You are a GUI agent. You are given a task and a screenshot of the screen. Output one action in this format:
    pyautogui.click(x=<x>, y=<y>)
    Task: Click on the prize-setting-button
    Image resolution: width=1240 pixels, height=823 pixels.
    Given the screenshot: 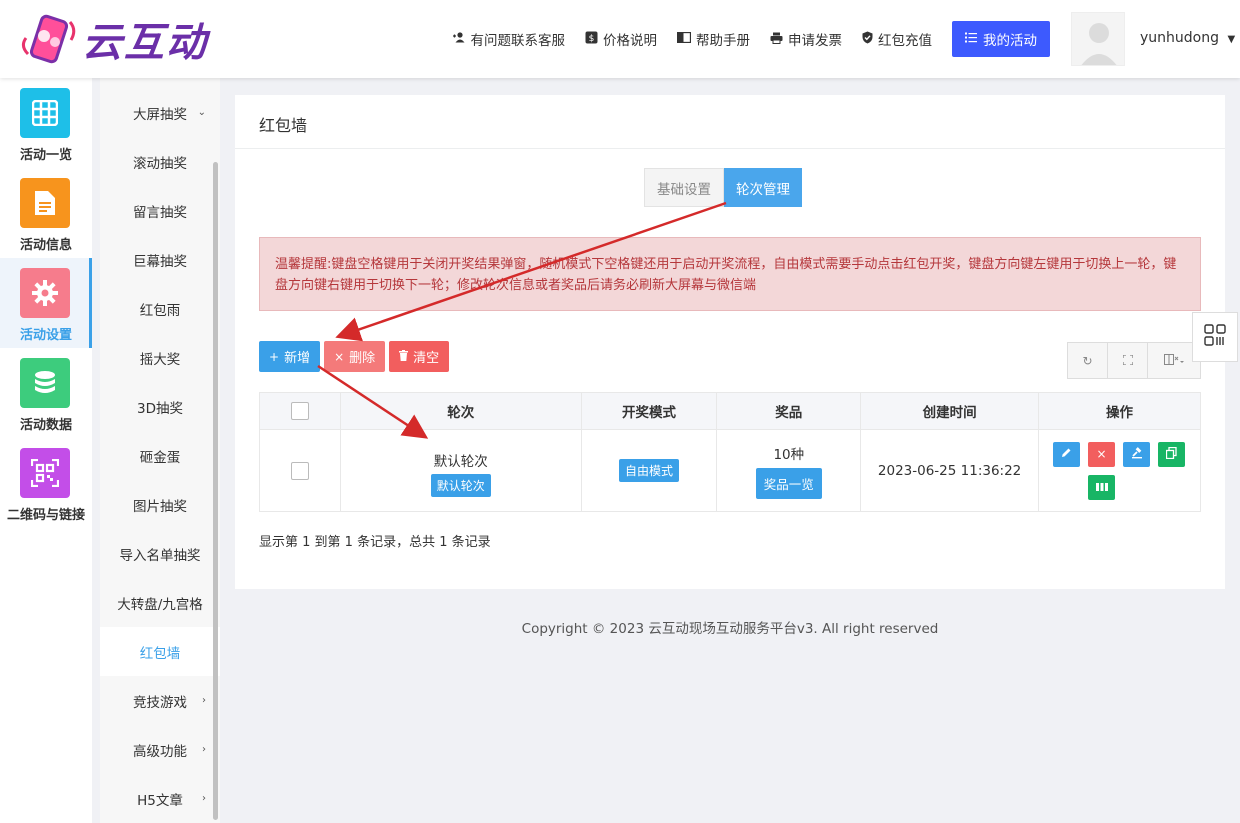 What is the action you would take?
    pyautogui.click(x=1136, y=454)
    